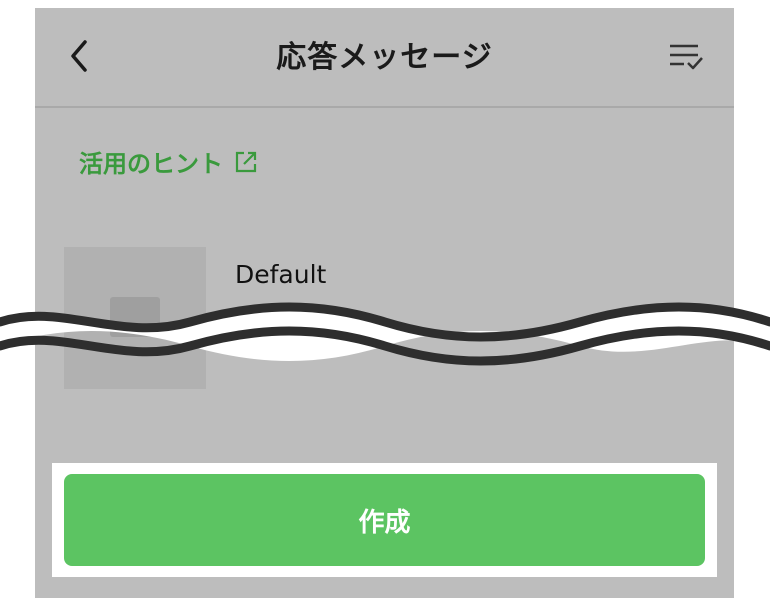 The width and height of the screenshot is (770, 606). I want to click on message-subtitle: 一律応答, so click(279, 322).